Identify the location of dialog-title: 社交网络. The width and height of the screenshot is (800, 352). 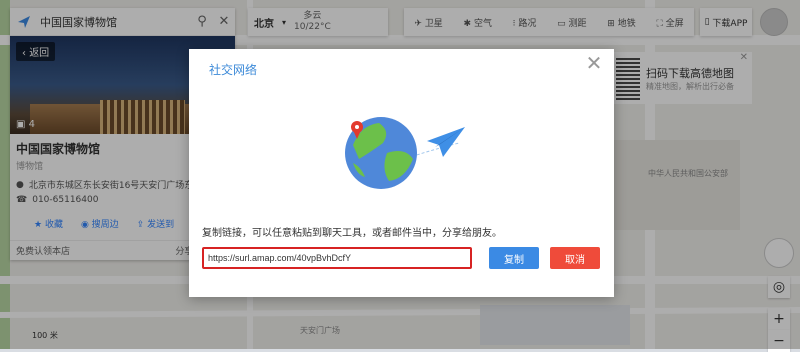
(233, 70).